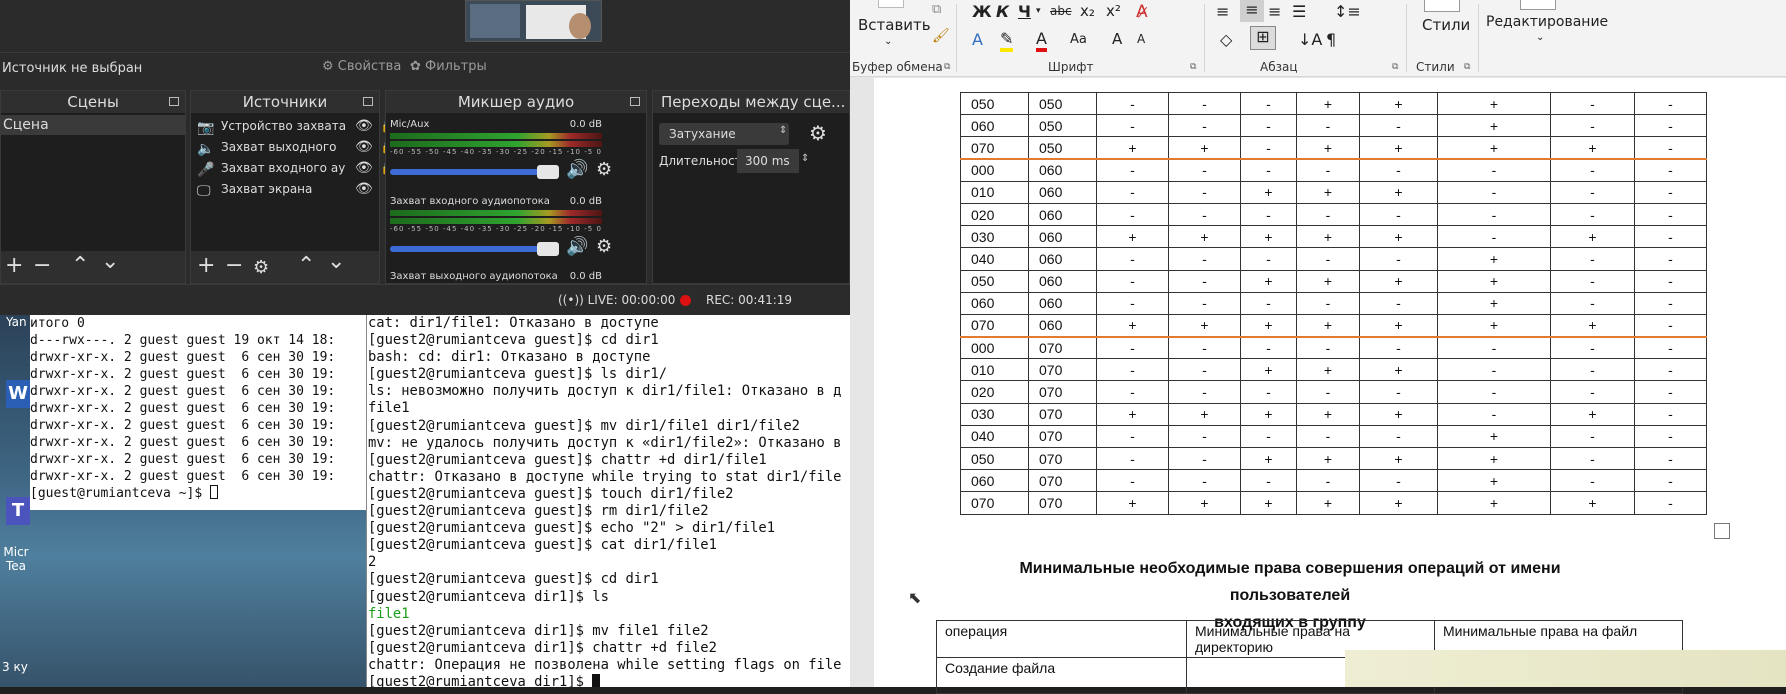 The width and height of the screenshot is (1786, 694). What do you see at coordinates (206, 128) in the screenshot?
I see `camera-icon: 📷` at bounding box center [206, 128].